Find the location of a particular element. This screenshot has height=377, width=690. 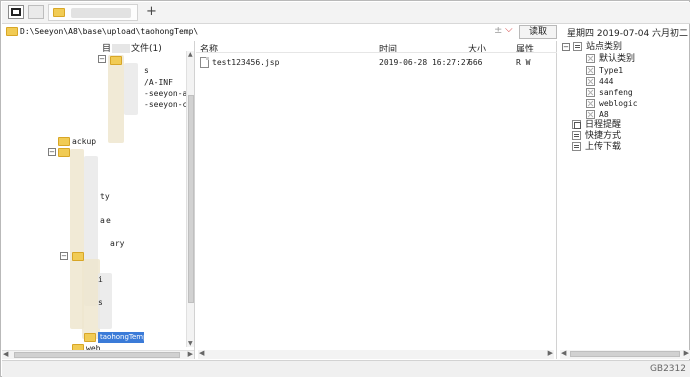

list-item: weblogic is located at coordinates (612, 103).